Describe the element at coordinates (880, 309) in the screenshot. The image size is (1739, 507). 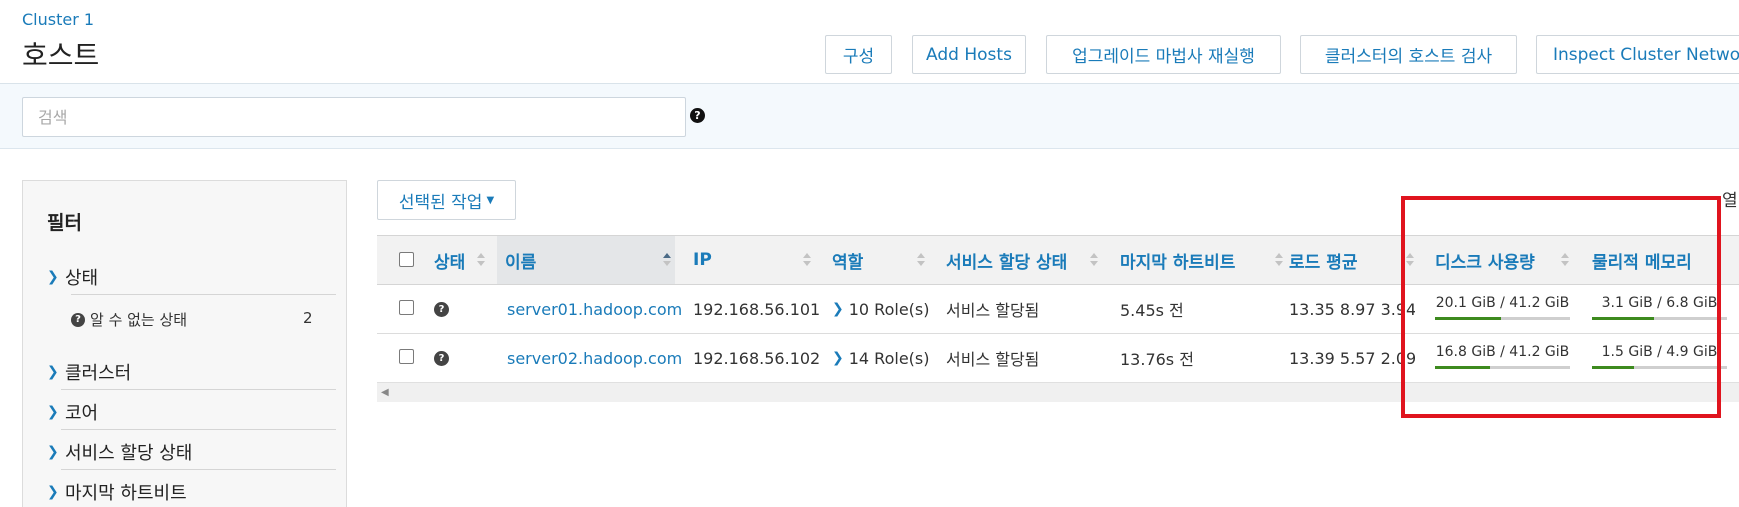
I see `roles-toggle: ❯ 10 Role(s)` at that location.